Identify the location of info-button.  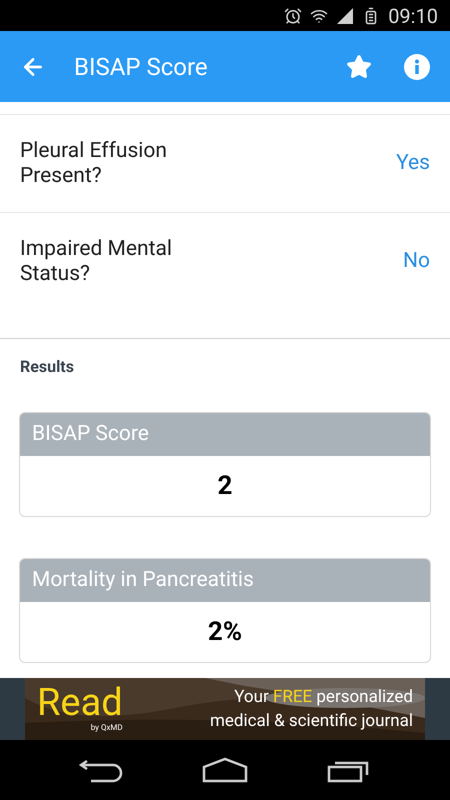
(417, 67).